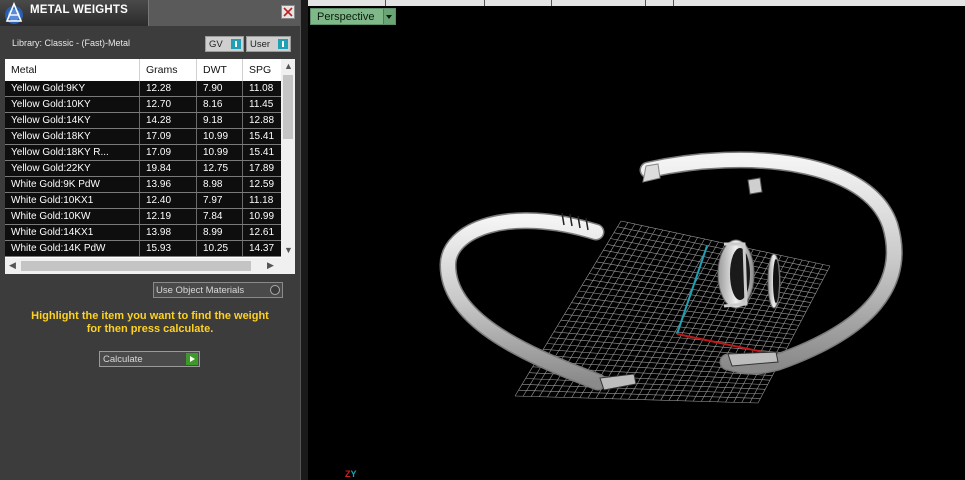 The width and height of the screenshot is (965, 480). Describe the element at coordinates (262, 216) in the screenshot. I see `cell-spg: 10.99` at that location.